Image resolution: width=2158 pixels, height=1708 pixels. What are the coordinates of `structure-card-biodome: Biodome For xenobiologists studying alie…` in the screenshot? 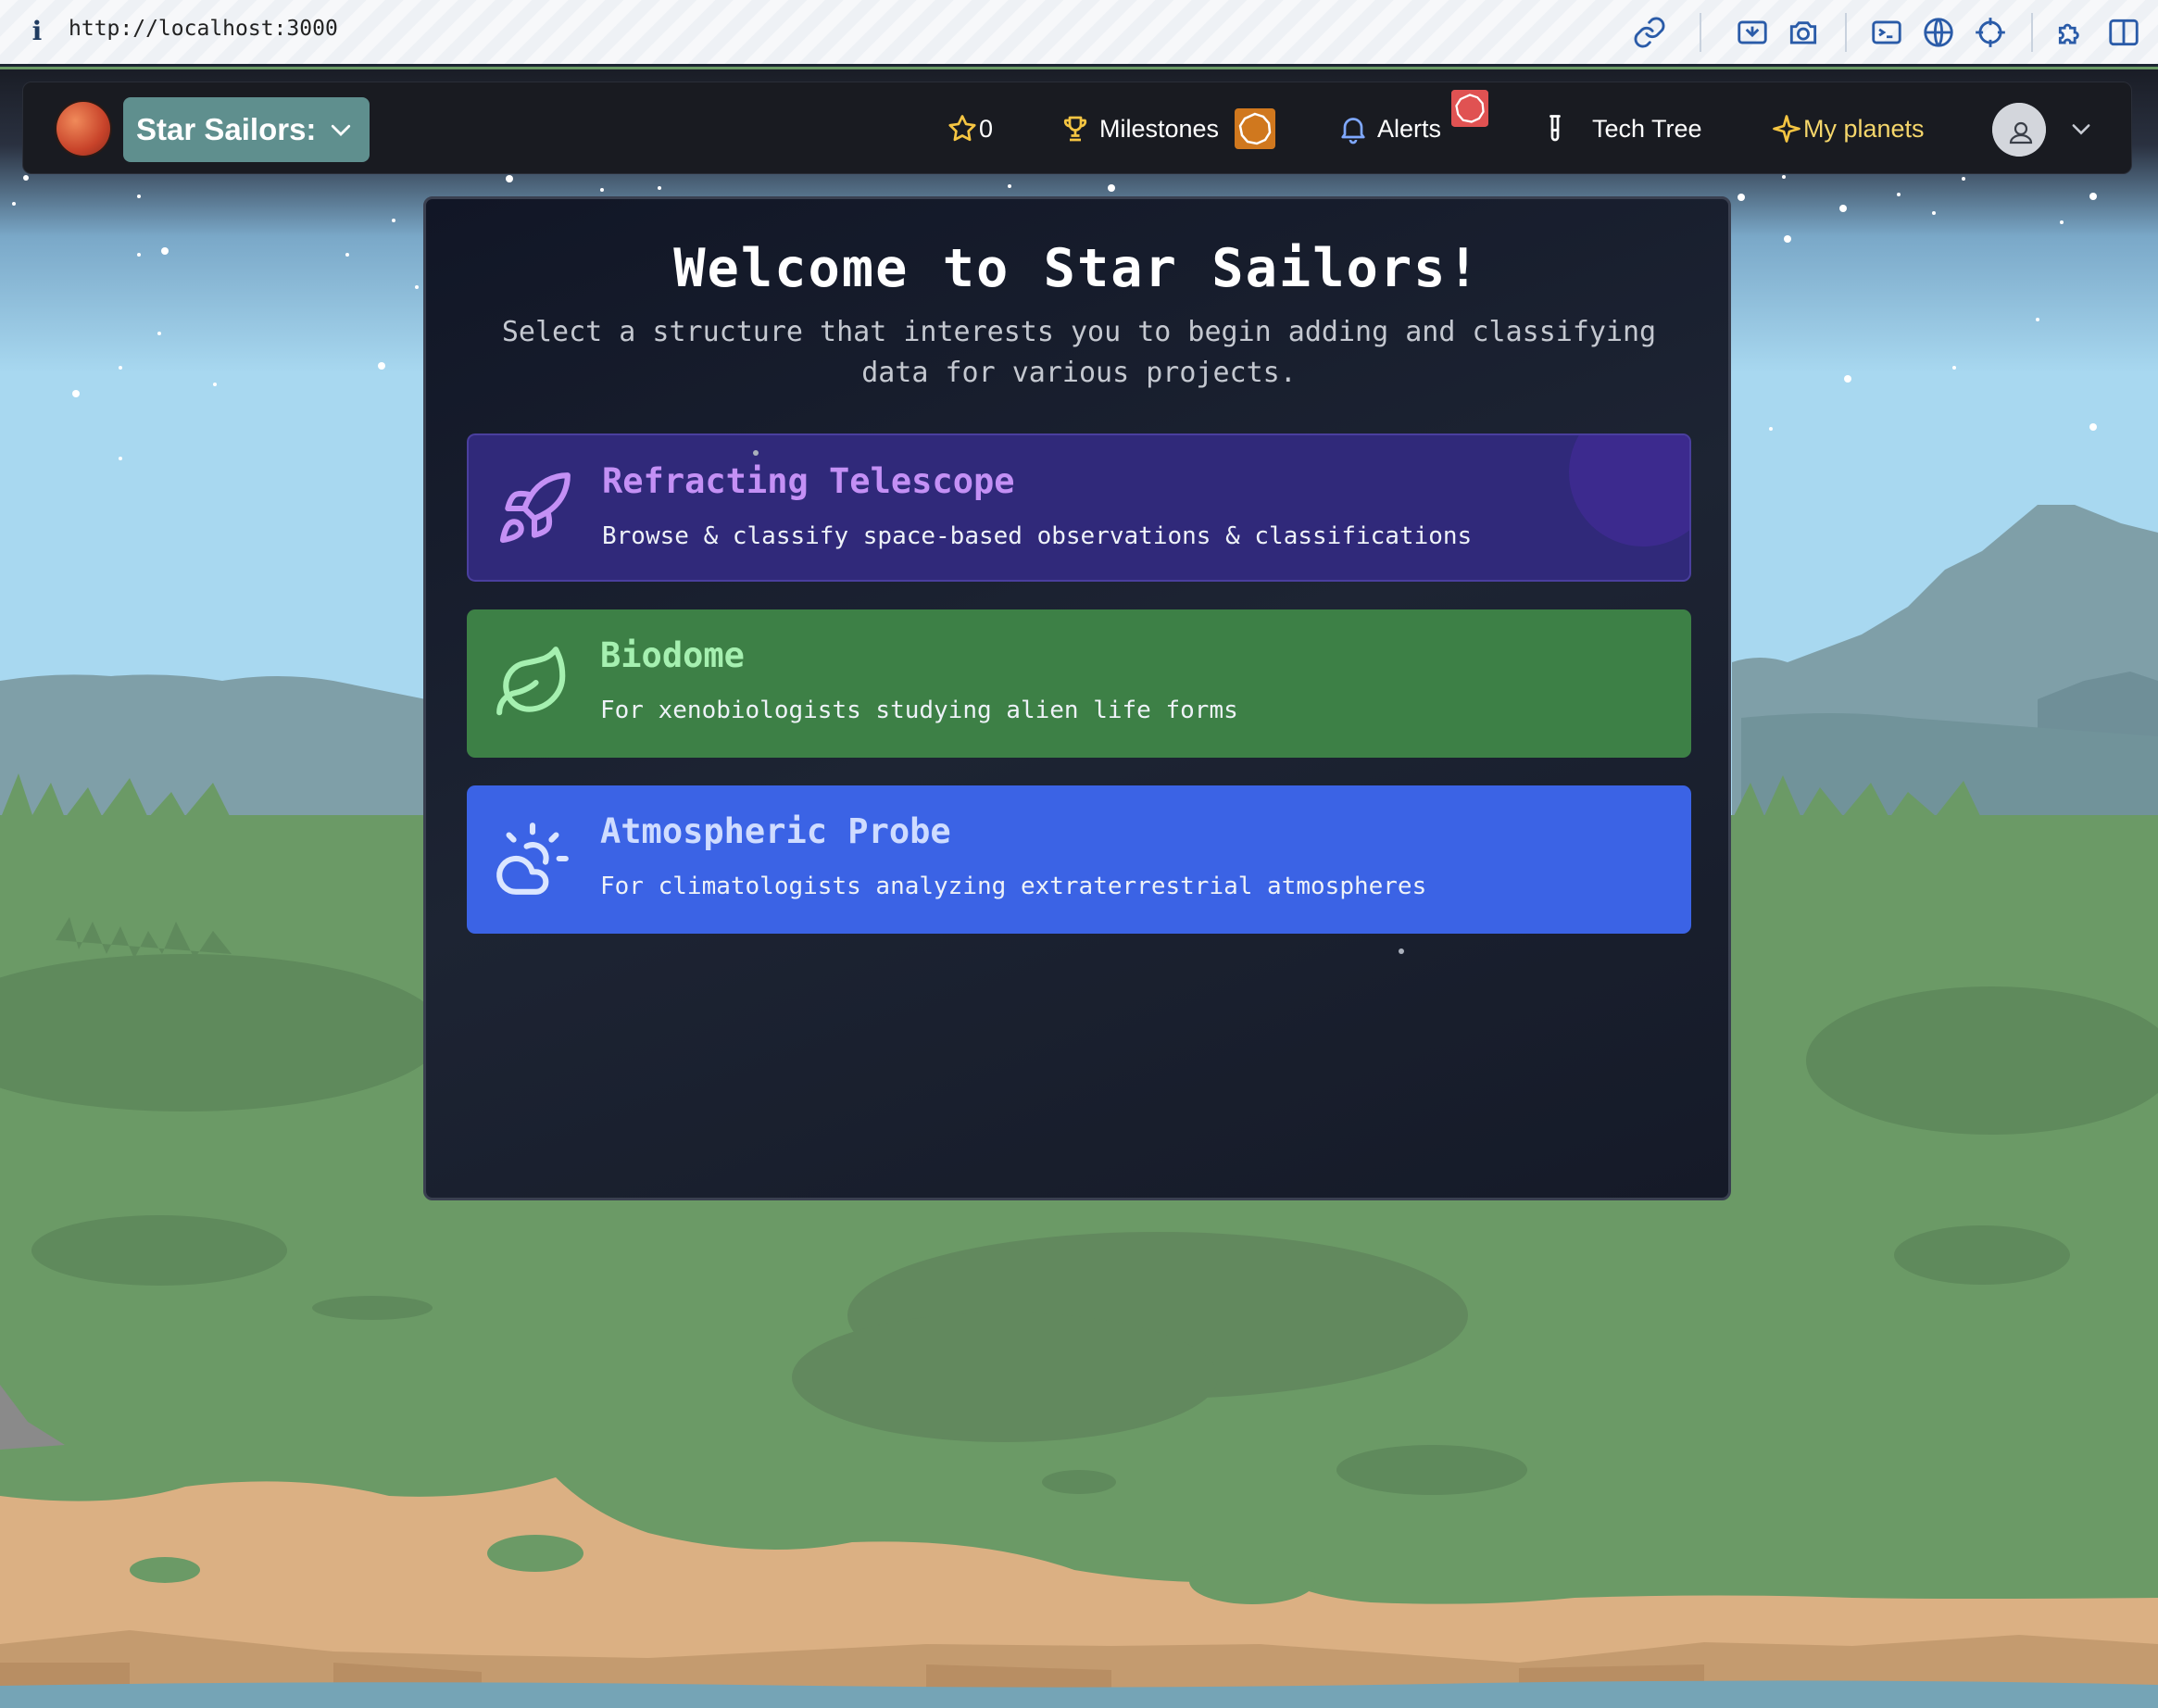 It's located at (1079, 683).